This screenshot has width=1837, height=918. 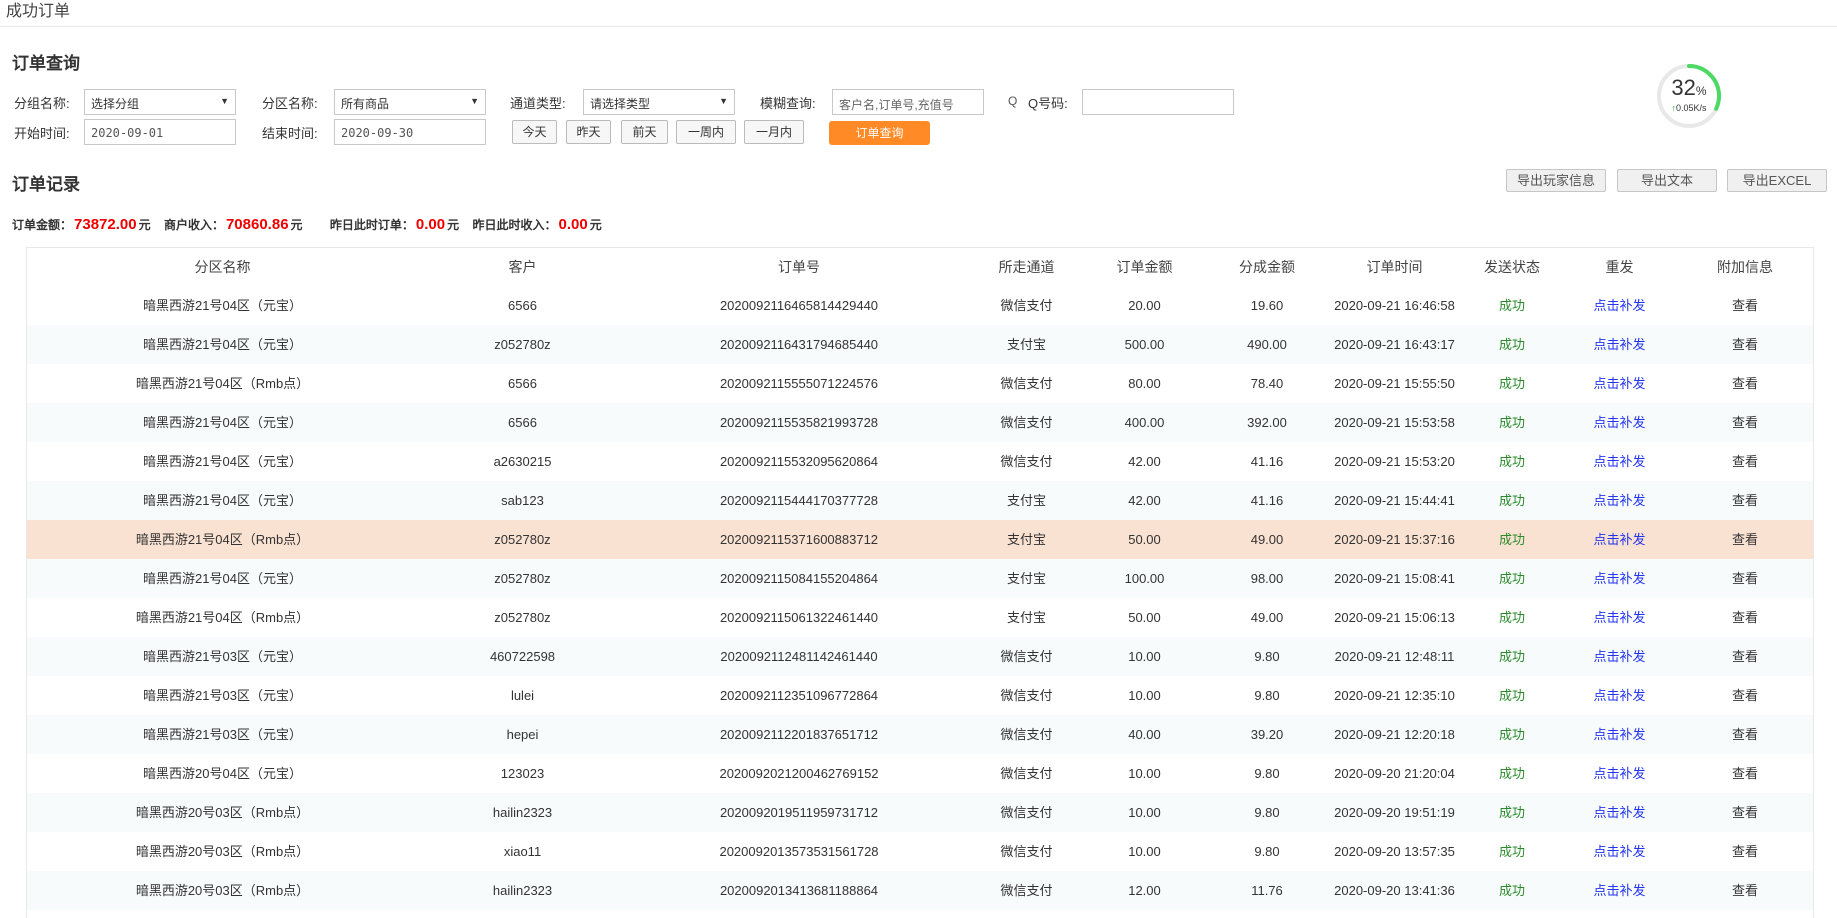 What do you see at coordinates (1394, 773) in the screenshot?
I see `time-cell: 2020-09-20 21:20:04` at bounding box center [1394, 773].